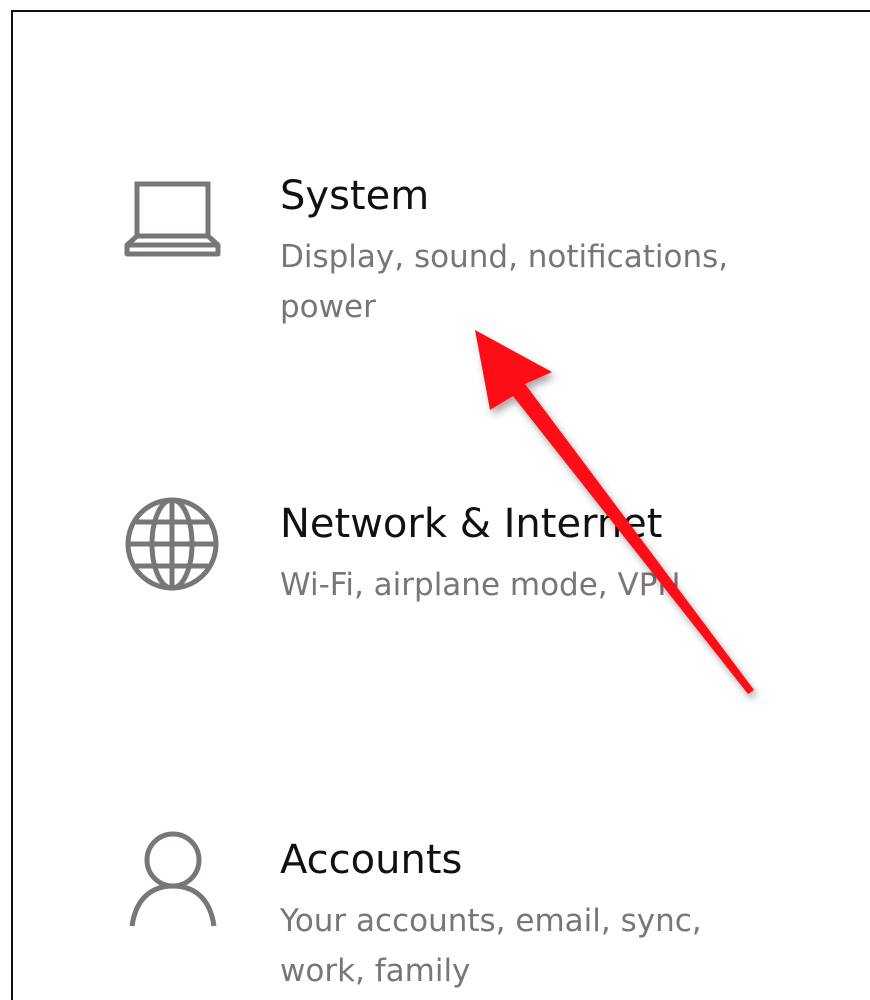 Image resolution: width=870 pixels, height=1000 pixels. Describe the element at coordinates (491, 946) in the screenshot. I see `tile-description: Your accounts, email, sync, work, family` at that location.